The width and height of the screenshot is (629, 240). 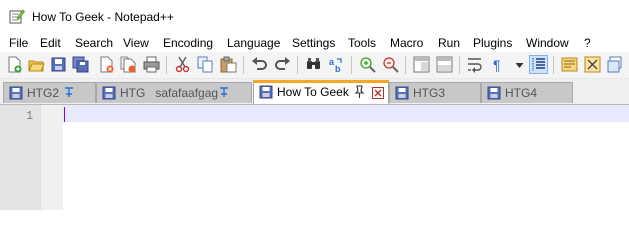 What do you see at coordinates (128, 64) in the screenshot?
I see `close-all-icon` at bounding box center [128, 64].